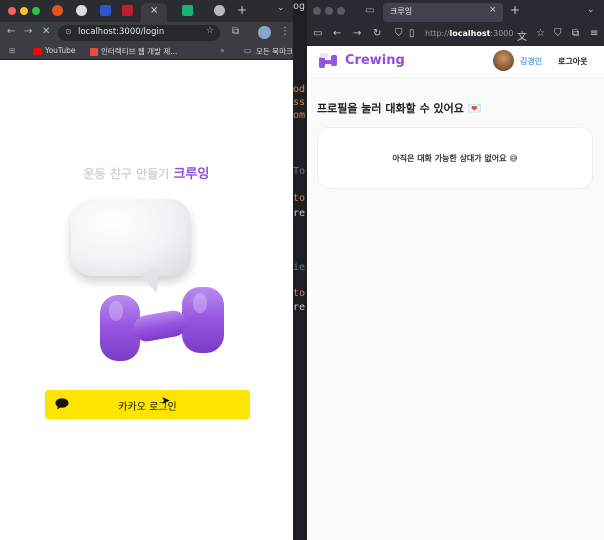  Describe the element at coordinates (474, 108) in the screenshot. I see `love-letter-icon: 💌` at that location.